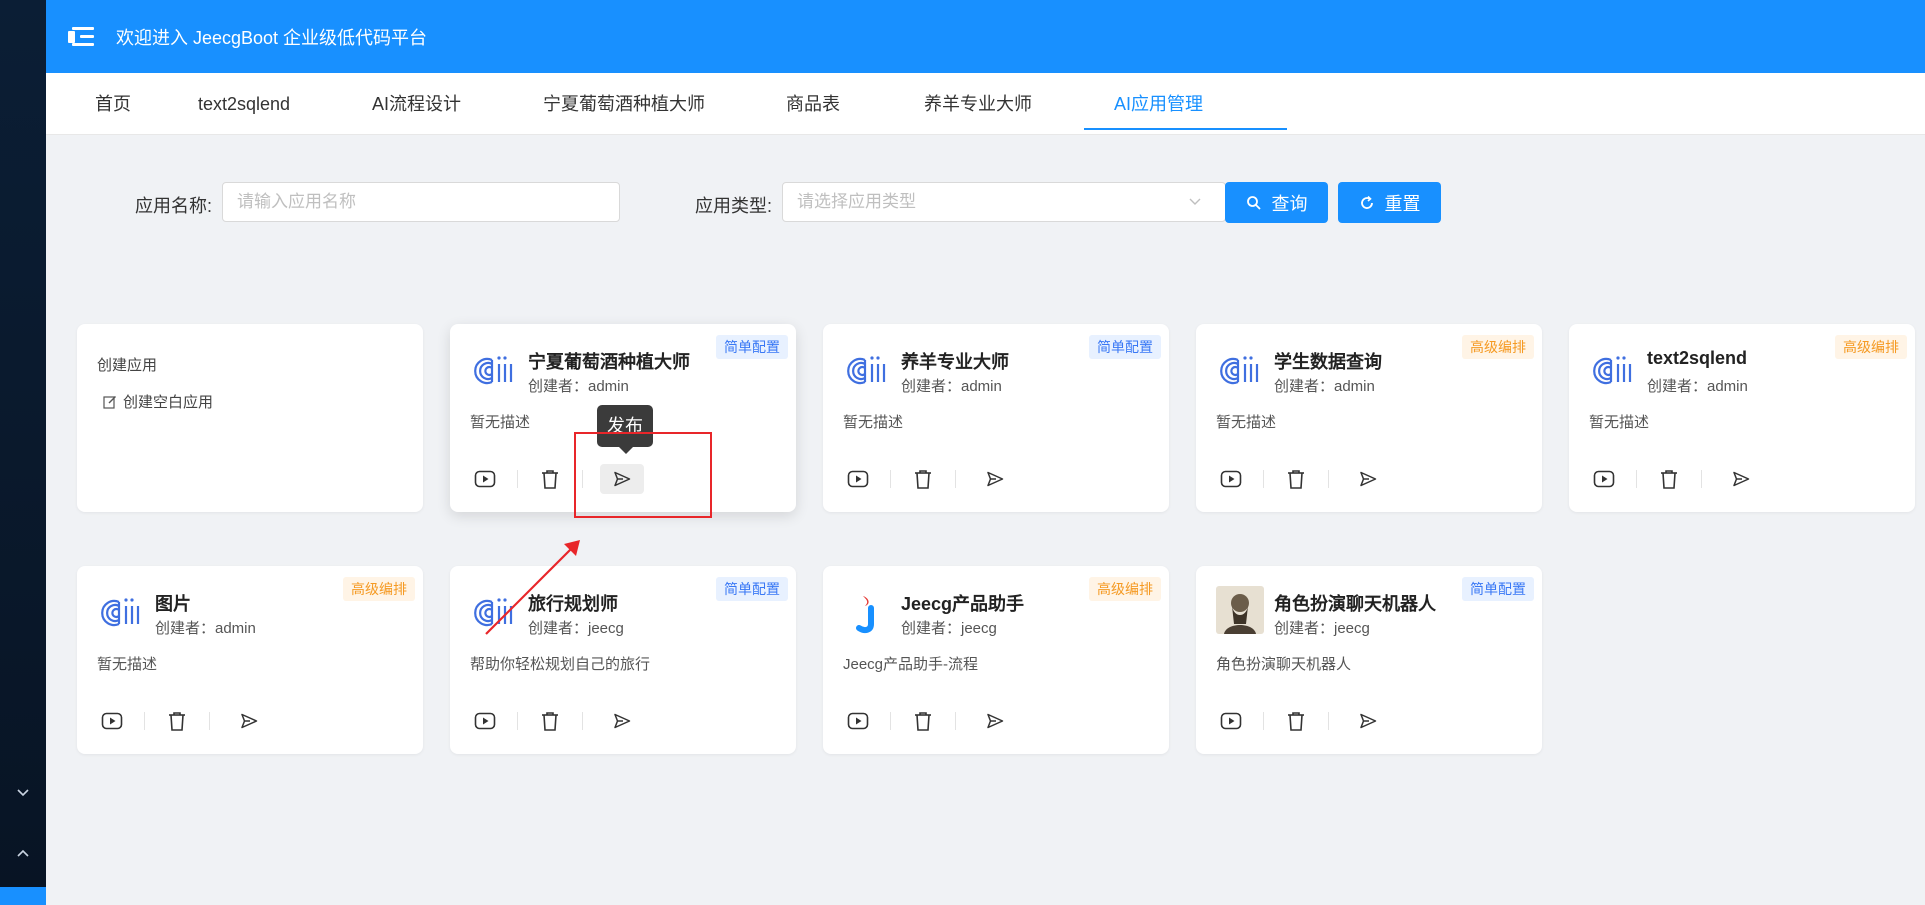 The height and width of the screenshot is (905, 1925). What do you see at coordinates (81, 37) in the screenshot?
I see `menu-fold-icon` at bounding box center [81, 37].